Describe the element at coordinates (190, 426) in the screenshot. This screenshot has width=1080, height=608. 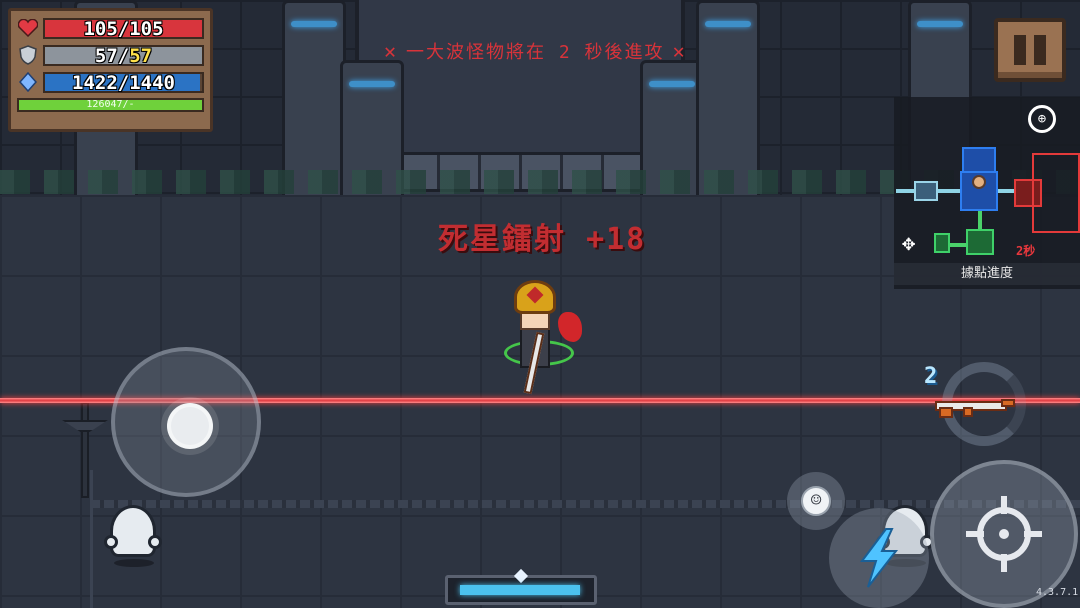
I see `joystick-knob` at that location.